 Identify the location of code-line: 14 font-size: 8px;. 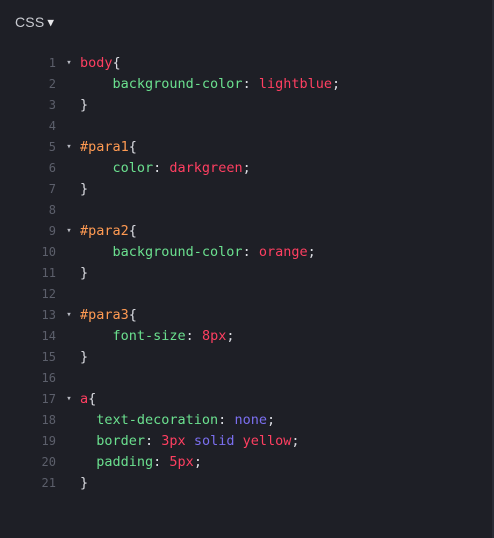
(247, 336).